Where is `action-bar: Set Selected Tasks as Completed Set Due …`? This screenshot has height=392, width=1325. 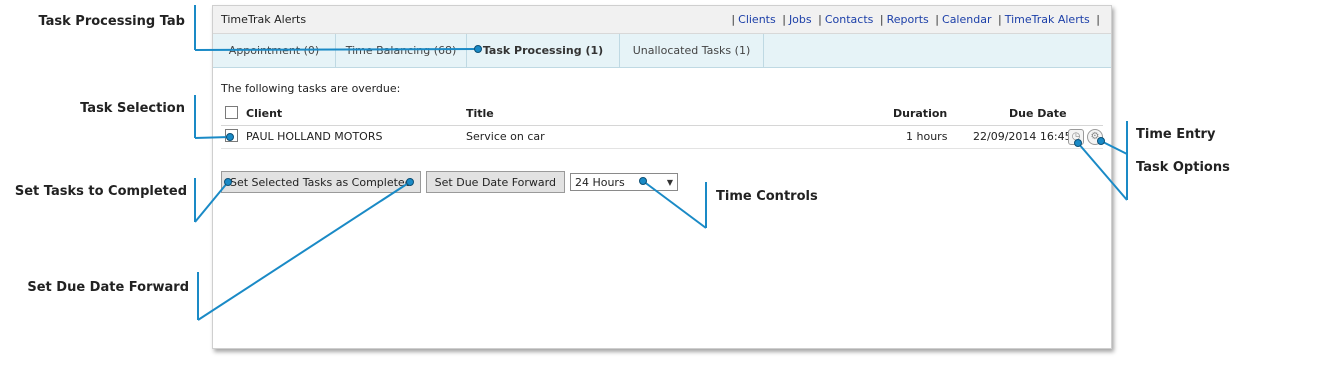 action-bar: Set Selected Tasks as Completed Set Due … is located at coordinates (662, 182).